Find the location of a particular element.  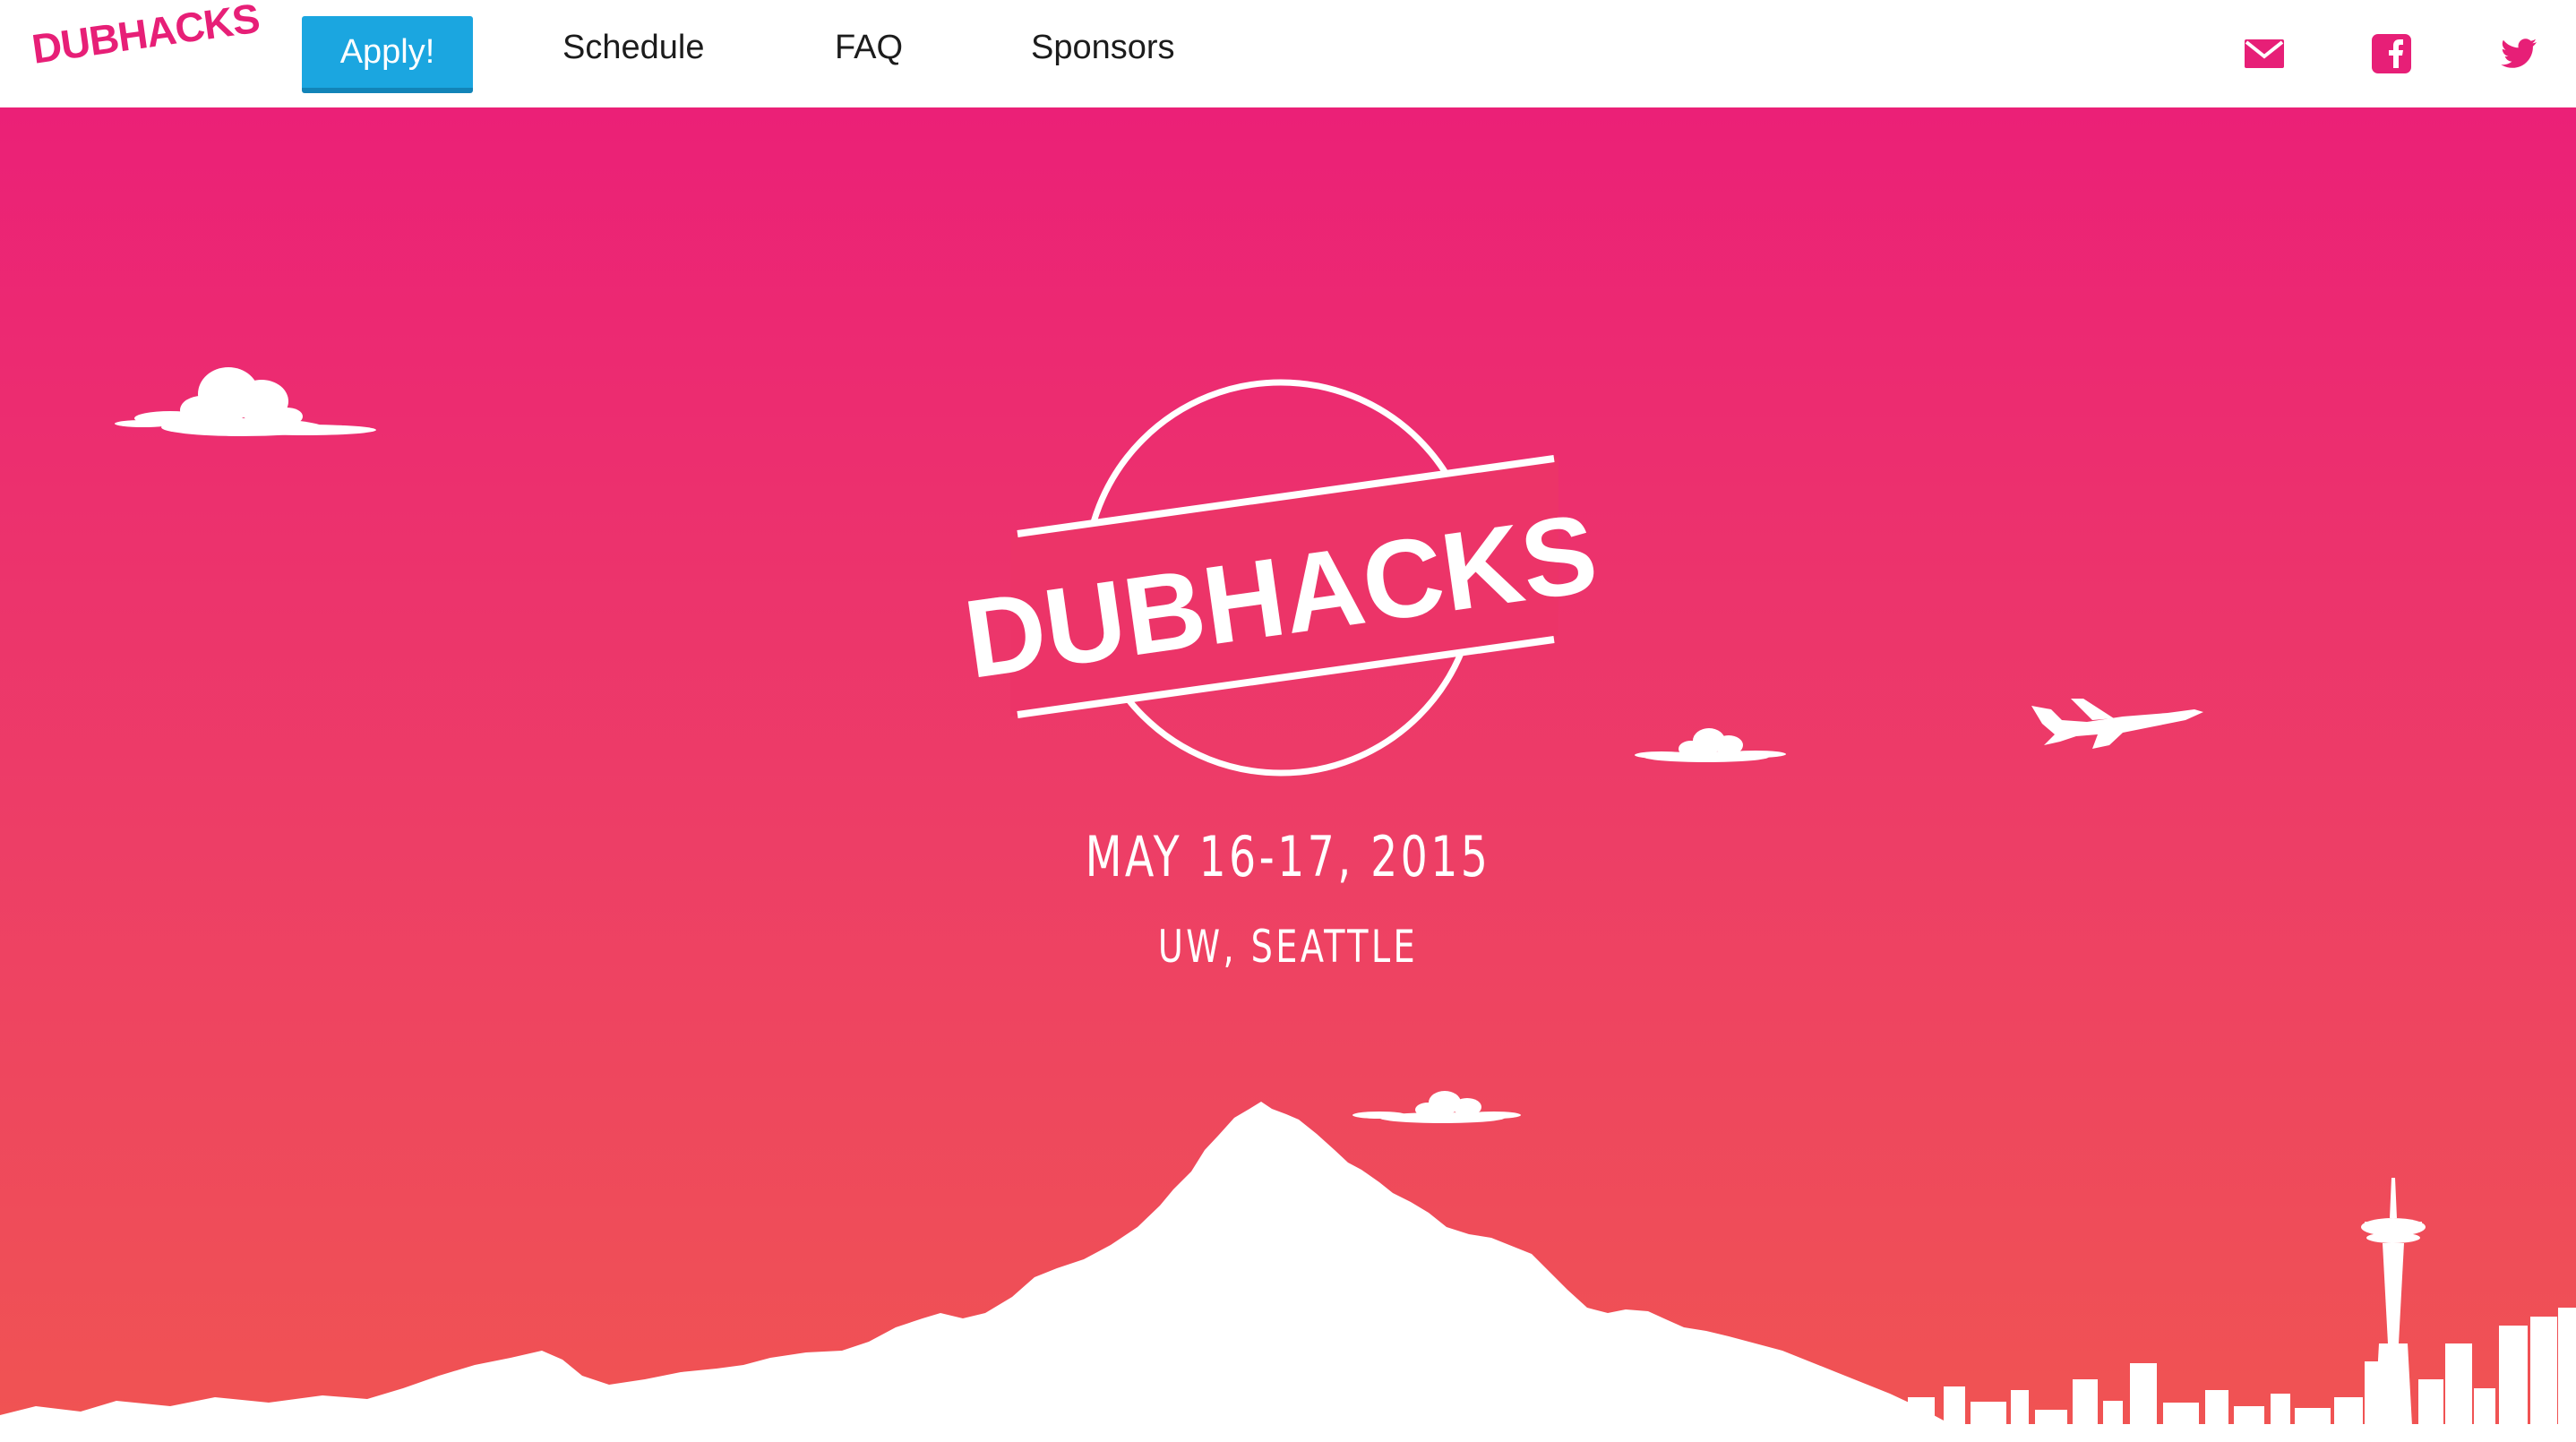

nav-link-schedule: Schedule is located at coordinates (633, 48).